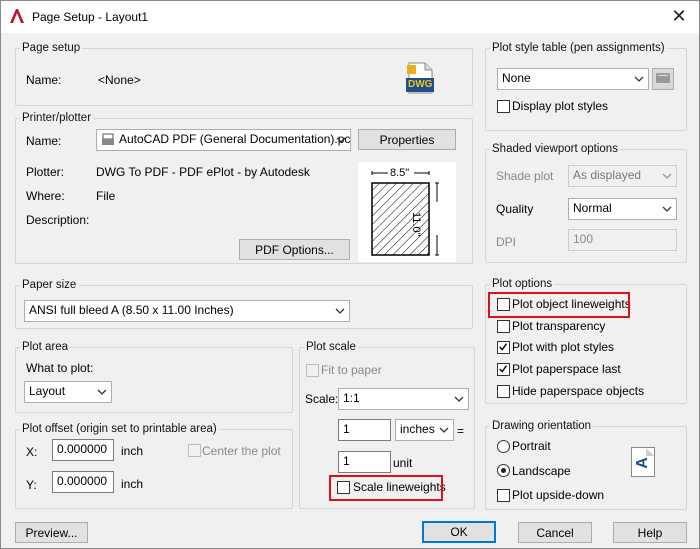  I want to click on paper-size-value: ANSI full bleed A (8.50 x 11.00 Inches), so click(131, 310).